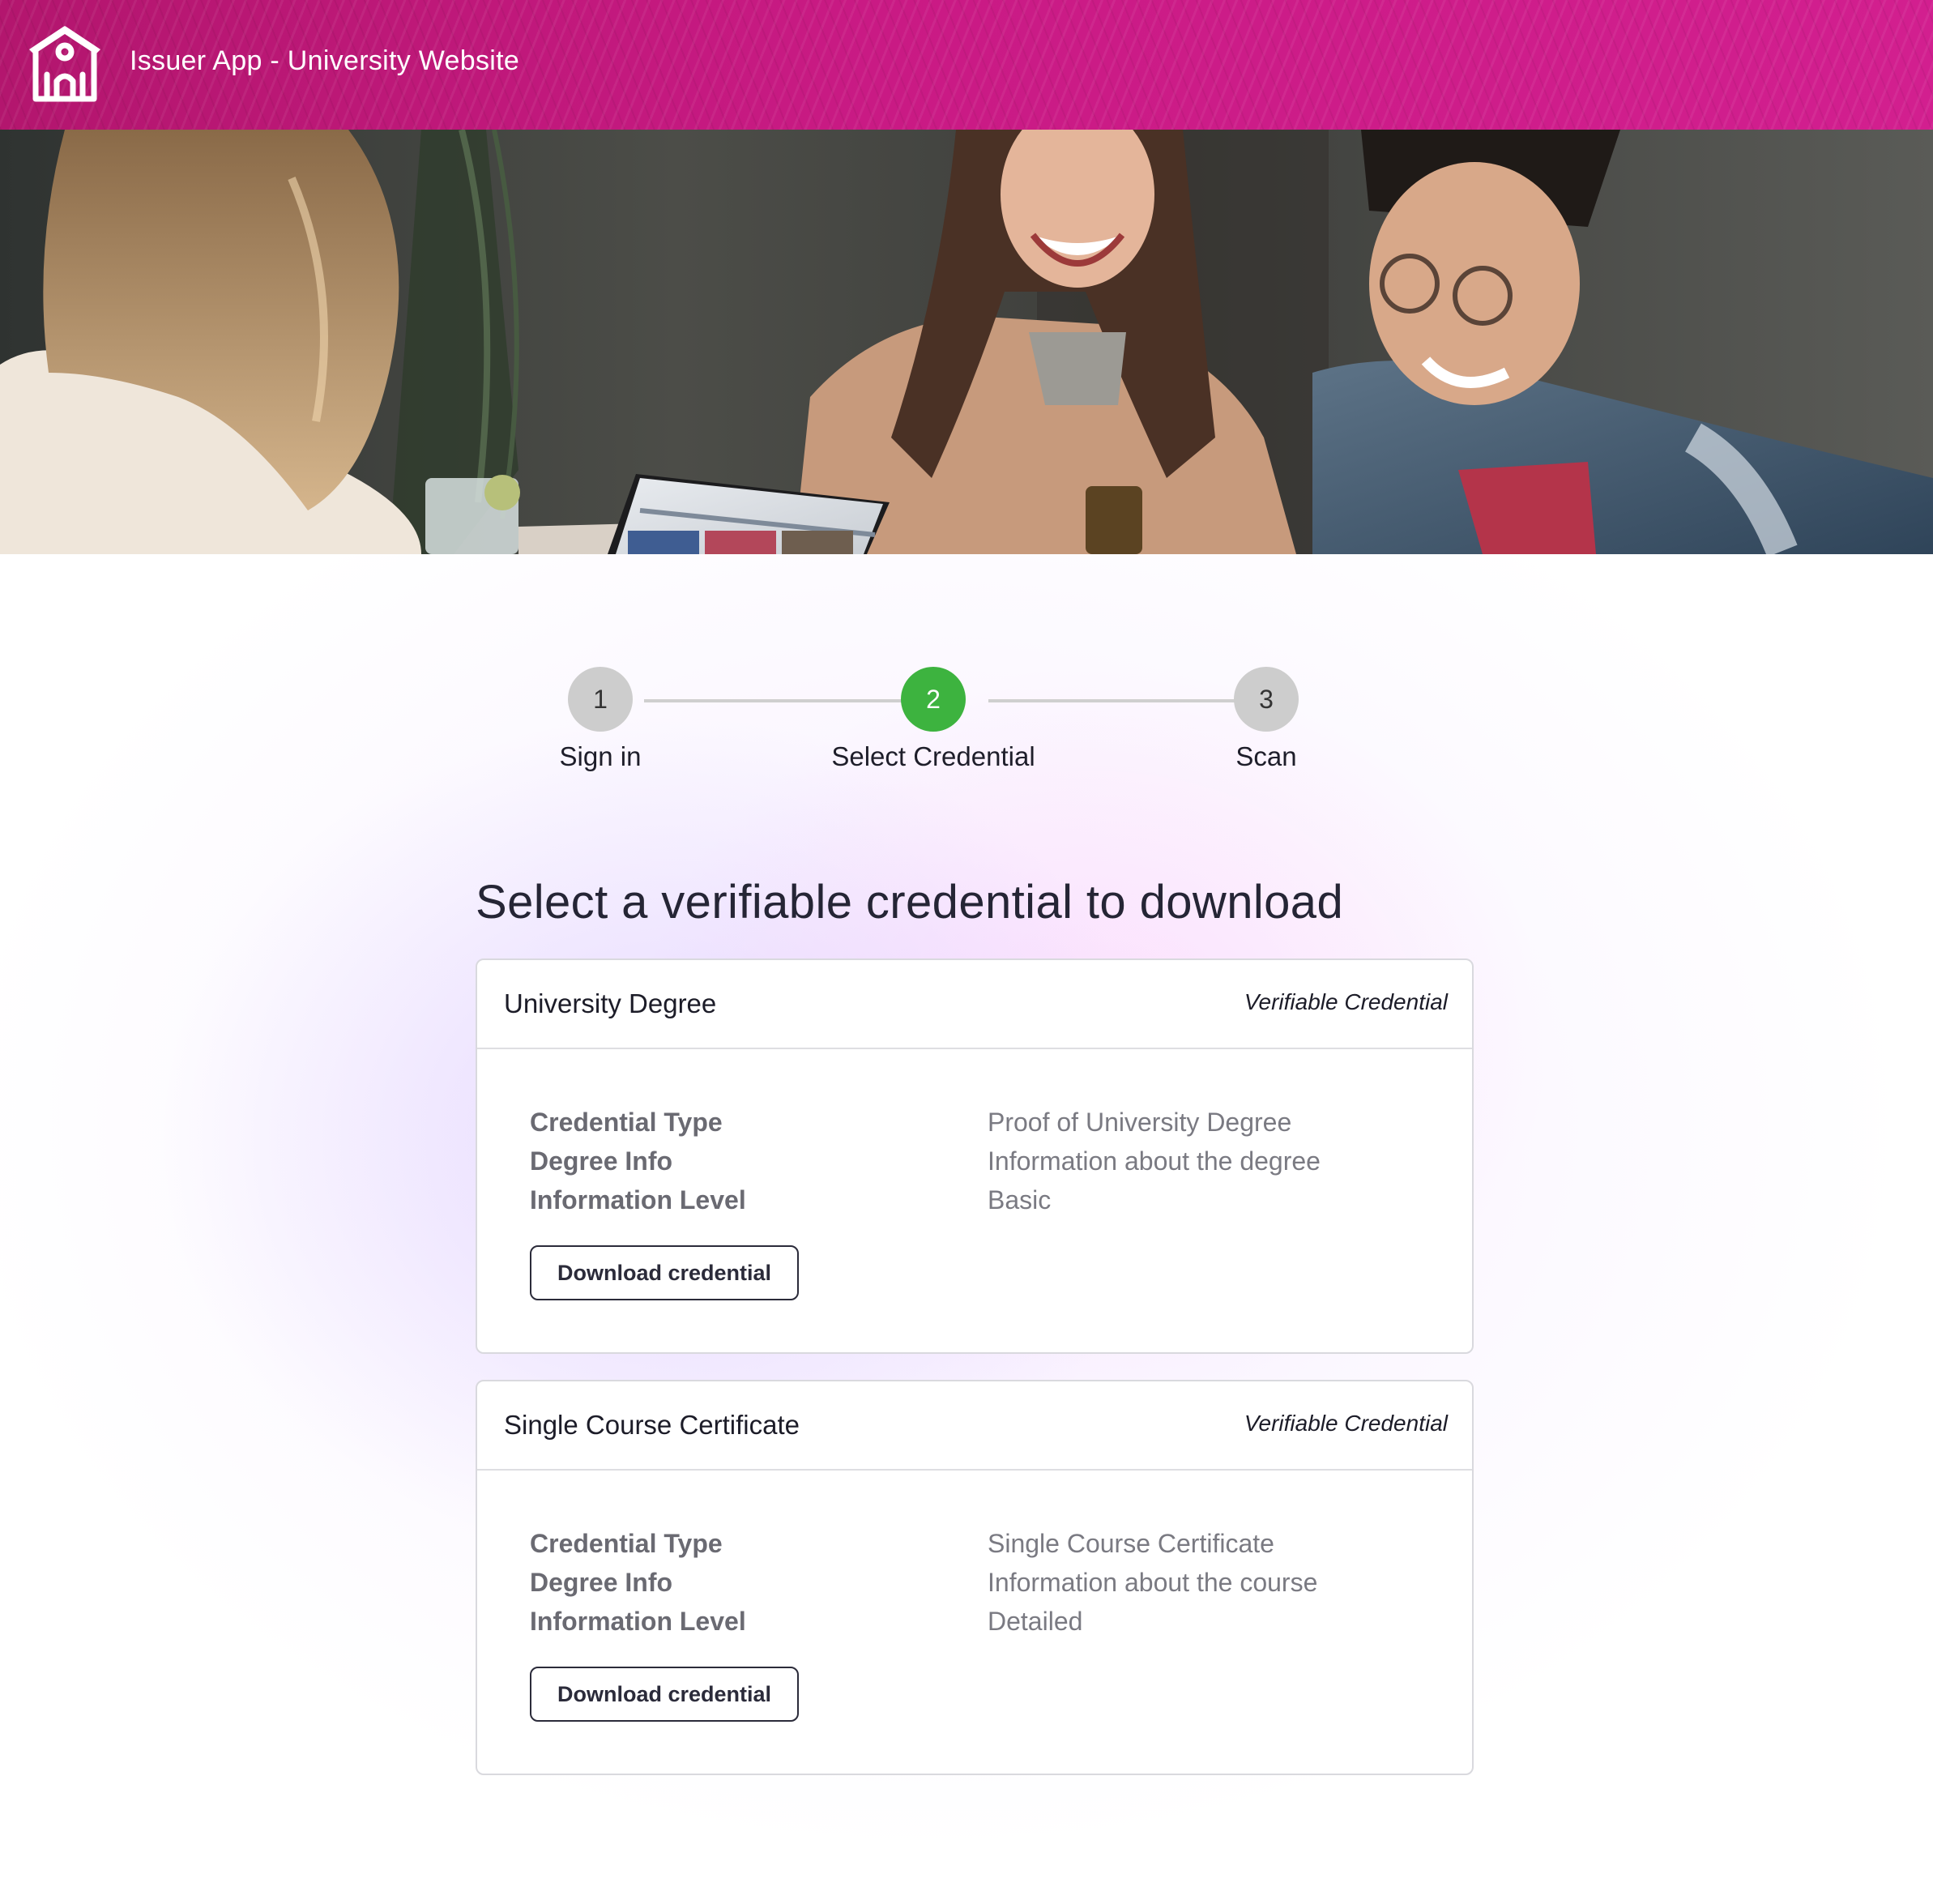 This screenshot has width=1933, height=1904. I want to click on school-building-icon, so click(64, 65).